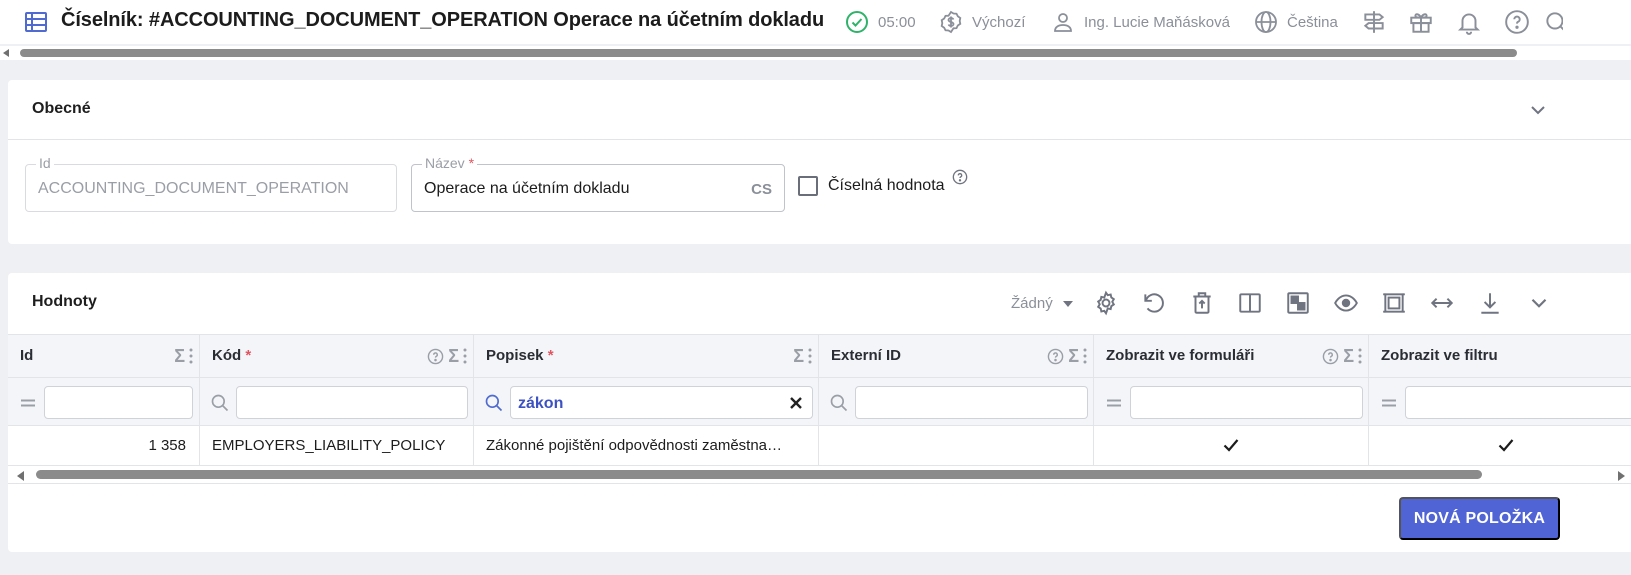  Describe the element at coordinates (1500, 445) in the screenshot. I see `cell-show-in-filter` at that location.